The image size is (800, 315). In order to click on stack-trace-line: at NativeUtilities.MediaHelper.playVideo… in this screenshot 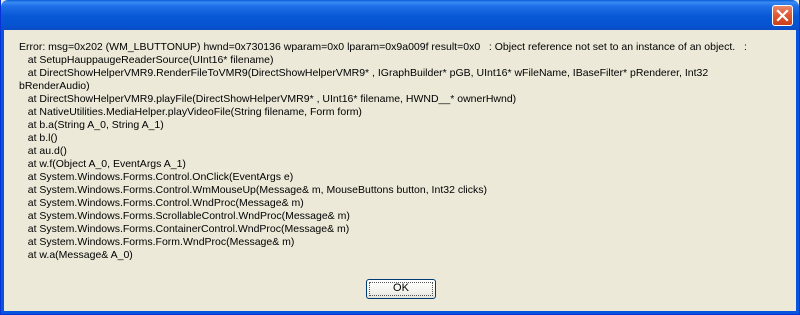, I will do `click(190, 112)`.